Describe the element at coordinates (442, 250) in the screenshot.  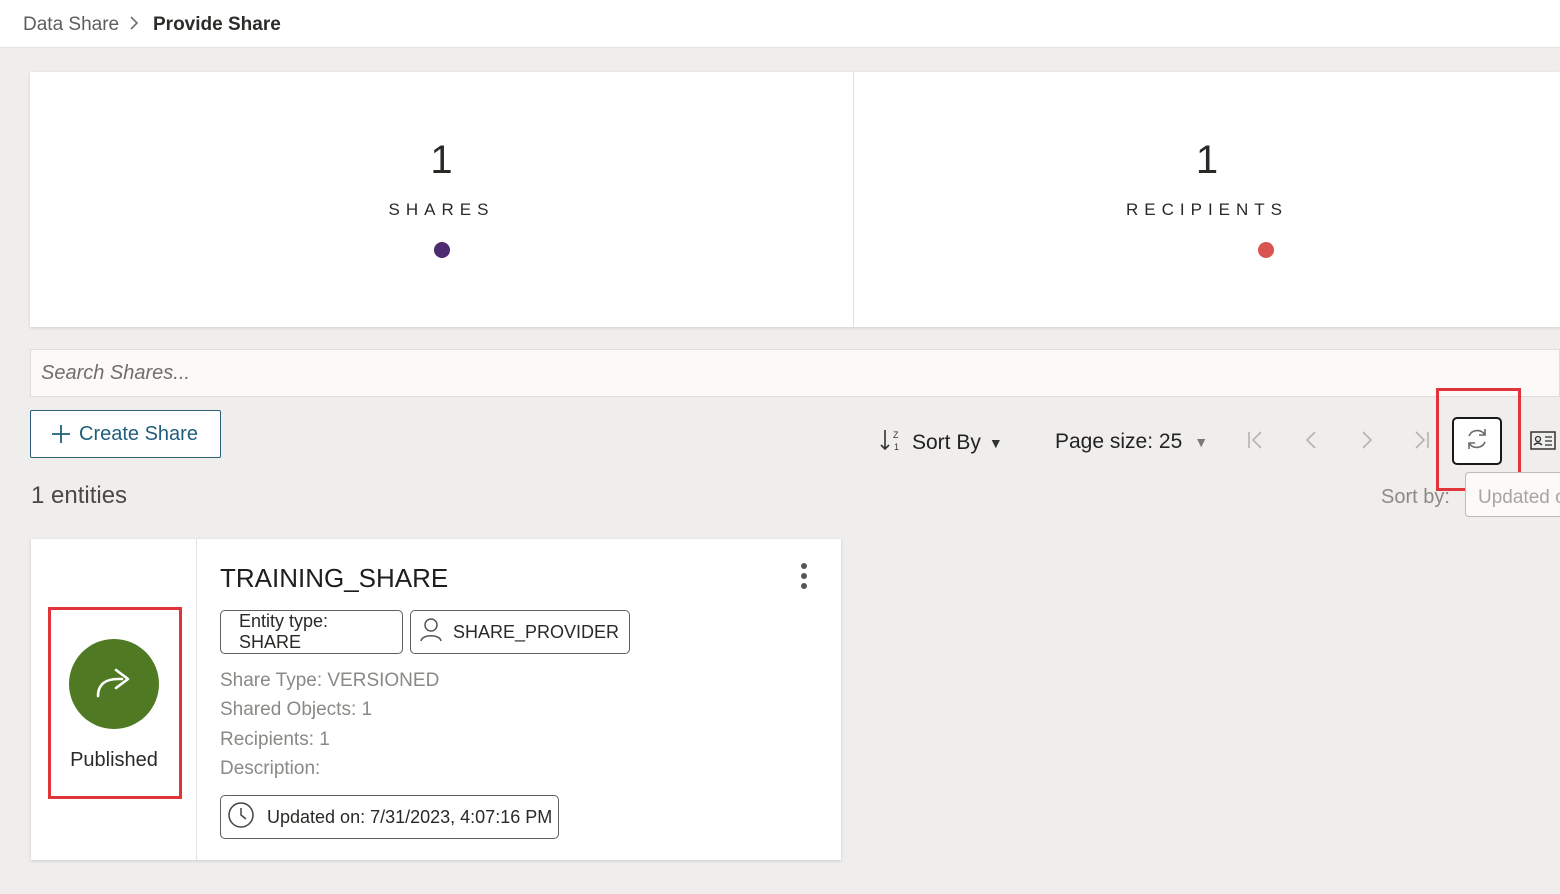
I see `shares-dot` at that location.